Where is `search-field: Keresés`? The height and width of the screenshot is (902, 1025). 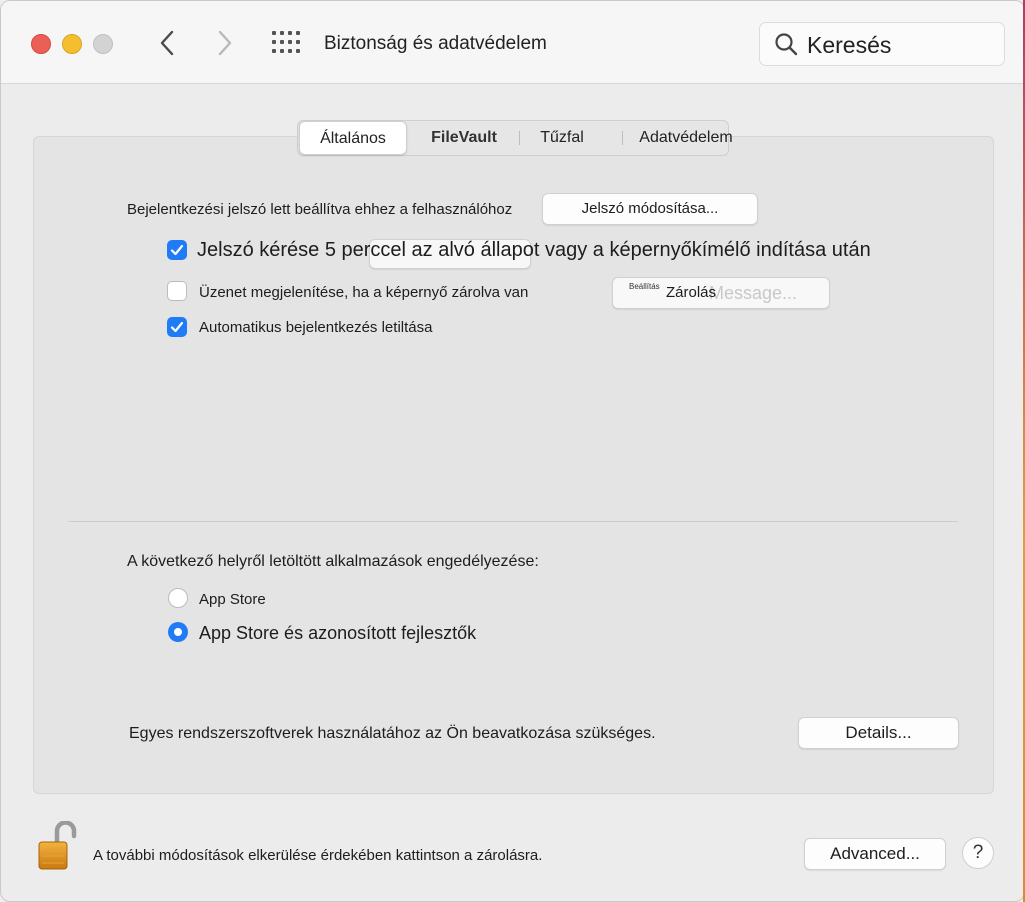 search-field: Keresés is located at coordinates (882, 44).